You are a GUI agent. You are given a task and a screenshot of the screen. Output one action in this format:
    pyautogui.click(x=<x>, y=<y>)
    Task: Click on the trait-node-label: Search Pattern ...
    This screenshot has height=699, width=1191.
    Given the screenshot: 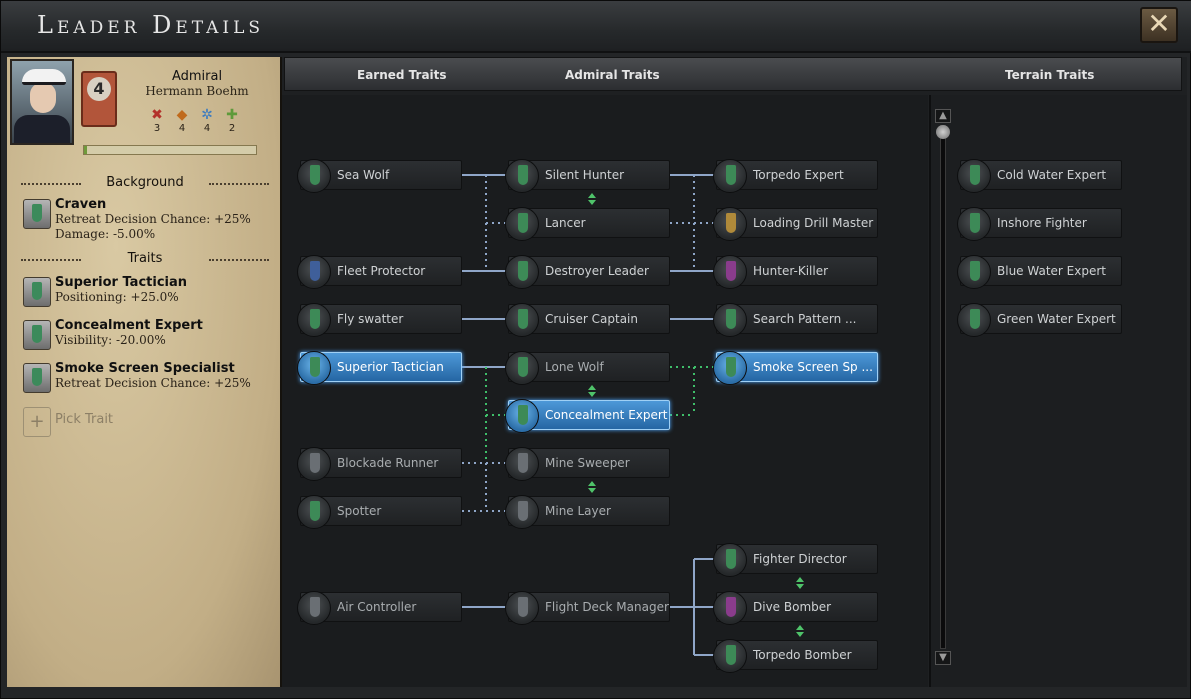 What is the action you would take?
    pyautogui.click(x=805, y=319)
    